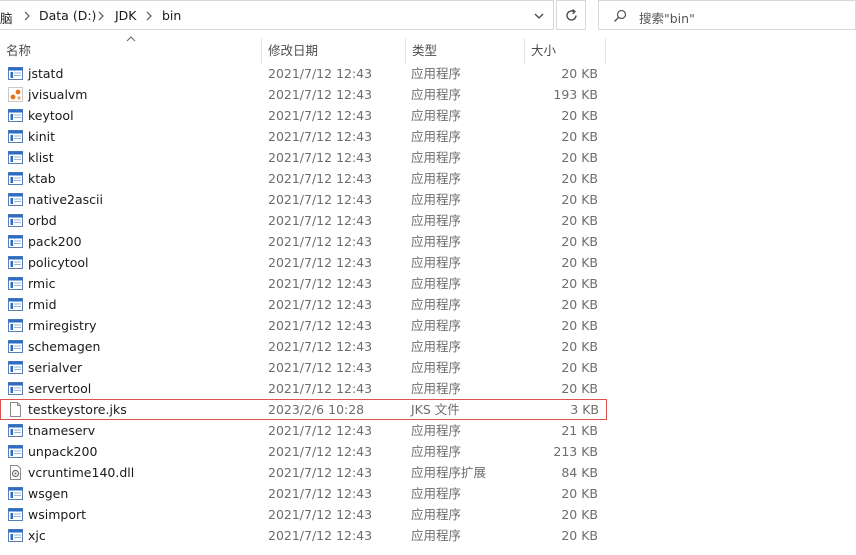 Image resolution: width=856 pixels, height=555 pixels. I want to click on file-row: wsgen 2021/7/12 12:43 应用程序 20 KB, so click(303, 493).